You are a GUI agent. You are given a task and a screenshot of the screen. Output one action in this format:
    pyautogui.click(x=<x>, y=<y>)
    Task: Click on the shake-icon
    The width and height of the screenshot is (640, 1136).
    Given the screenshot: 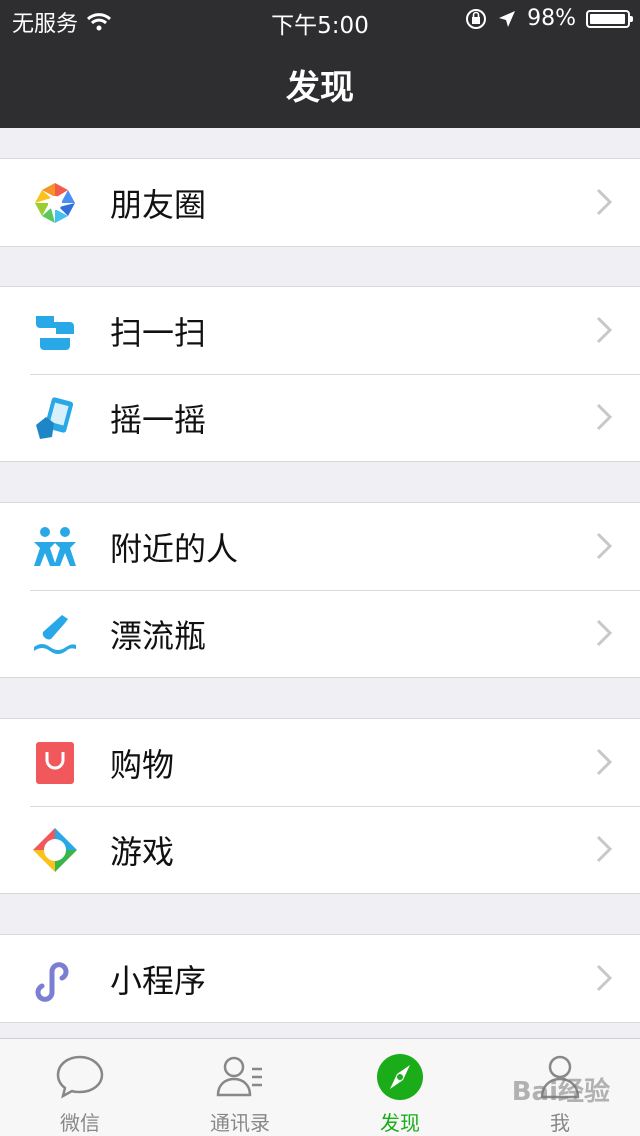 What is the action you would take?
    pyautogui.click(x=55, y=418)
    